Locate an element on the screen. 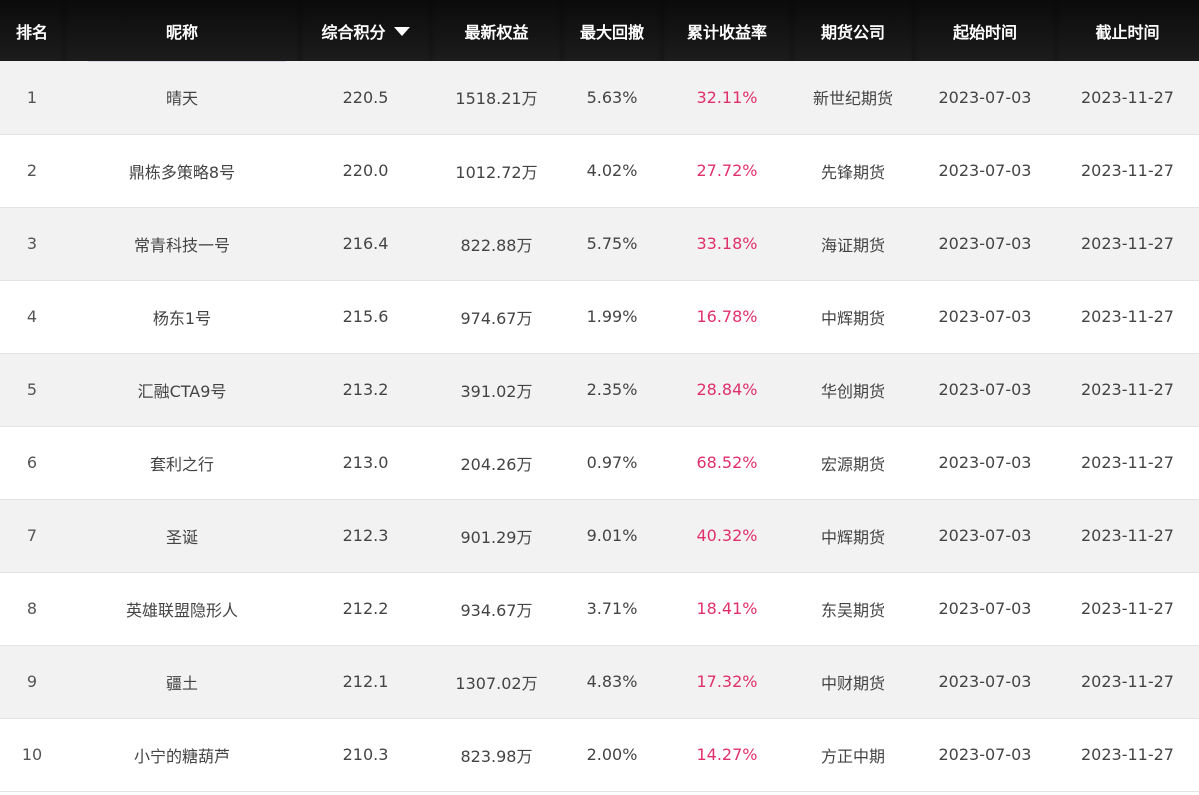  cell-max-drawdown: 9.01% is located at coordinates (612, 535).